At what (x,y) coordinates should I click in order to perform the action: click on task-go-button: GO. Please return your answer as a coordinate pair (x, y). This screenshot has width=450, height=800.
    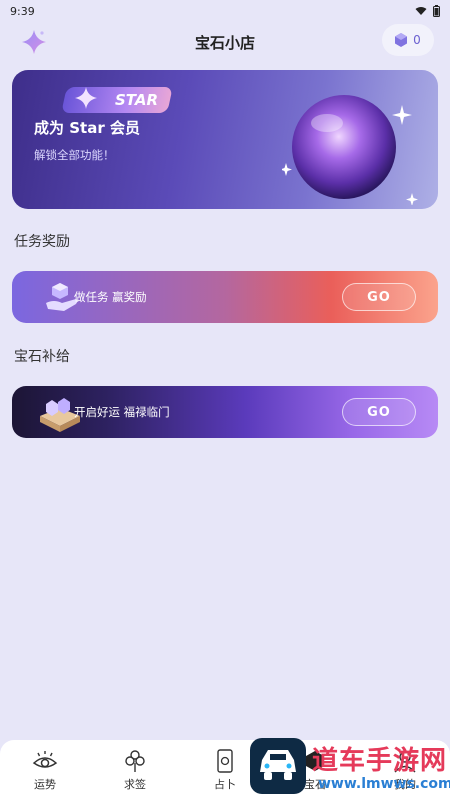
    Looking at the image, I should click on (379, 297).